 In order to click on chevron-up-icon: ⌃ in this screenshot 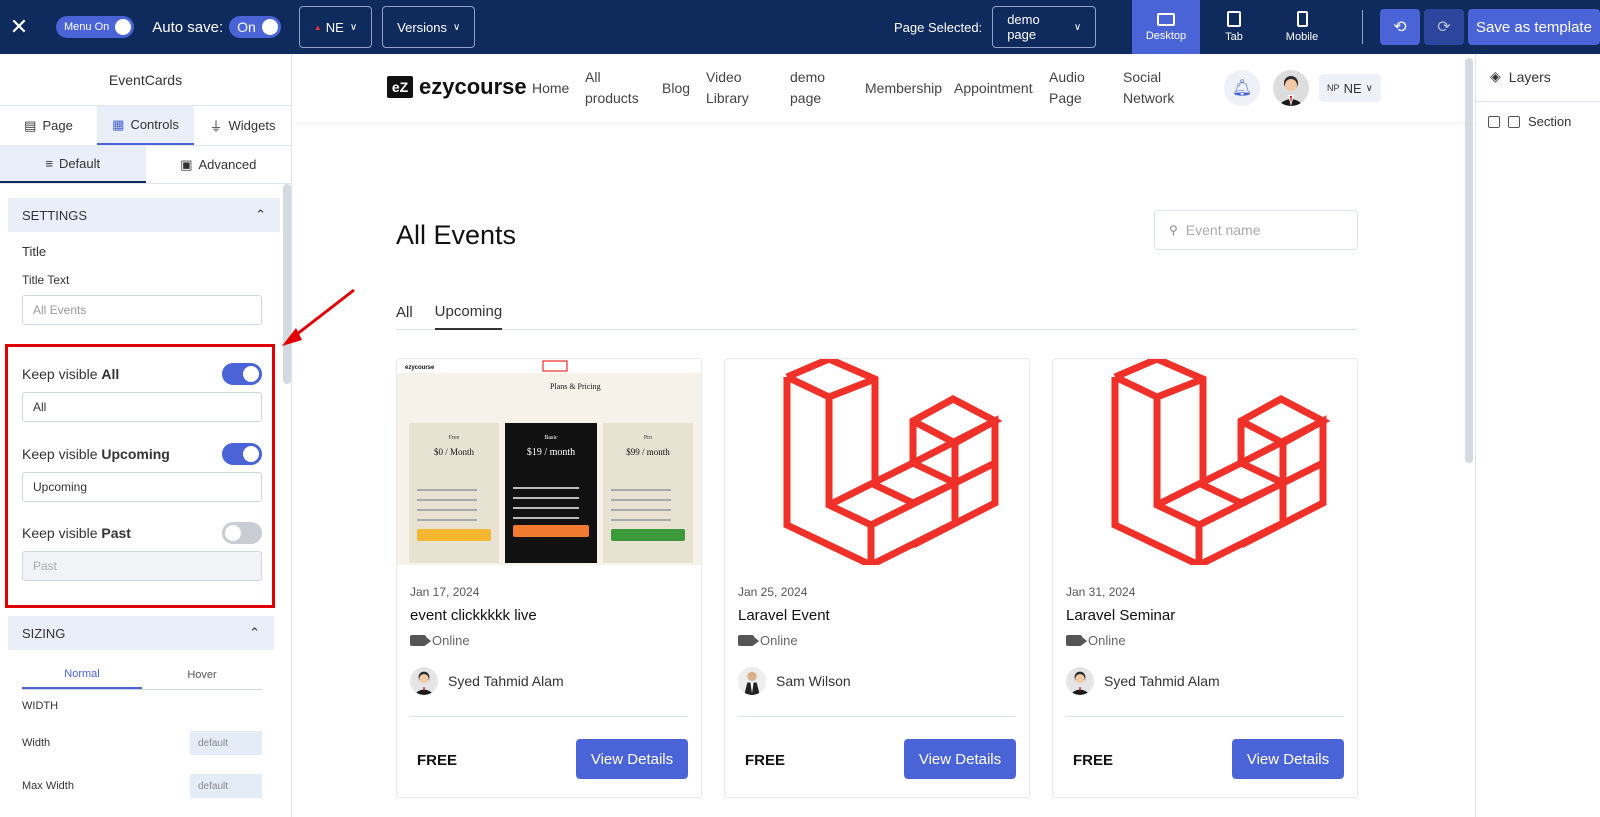, I will do `click(254, 632)`.